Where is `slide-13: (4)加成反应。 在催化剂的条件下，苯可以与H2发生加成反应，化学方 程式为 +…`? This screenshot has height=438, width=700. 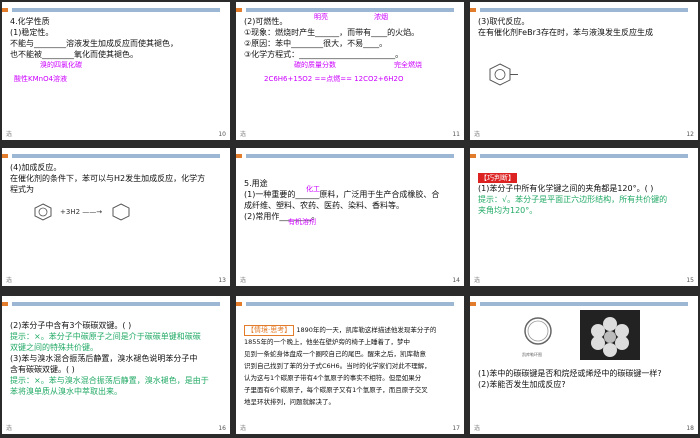 slide-13: (4)加成反应。 在催化剂的条件下，苯可以与H2发生加成反应，化学方 程式为 +… is located at coordinates (116, 217).